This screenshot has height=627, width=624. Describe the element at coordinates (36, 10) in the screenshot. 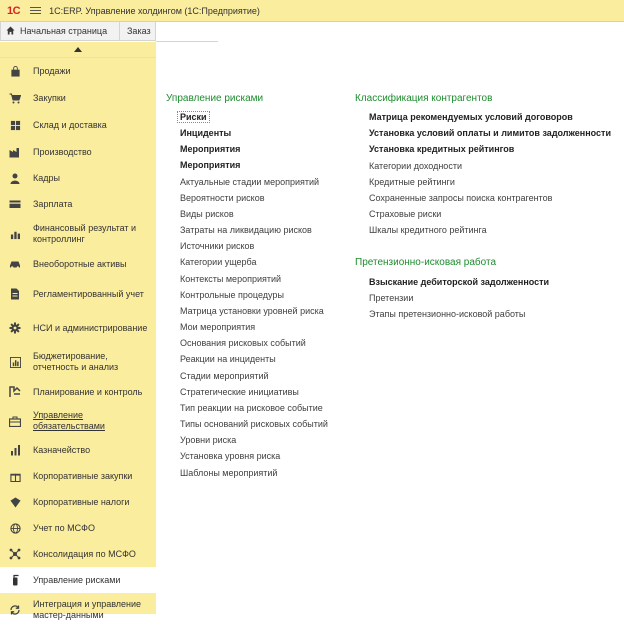

I see `menu-icon` at that location.